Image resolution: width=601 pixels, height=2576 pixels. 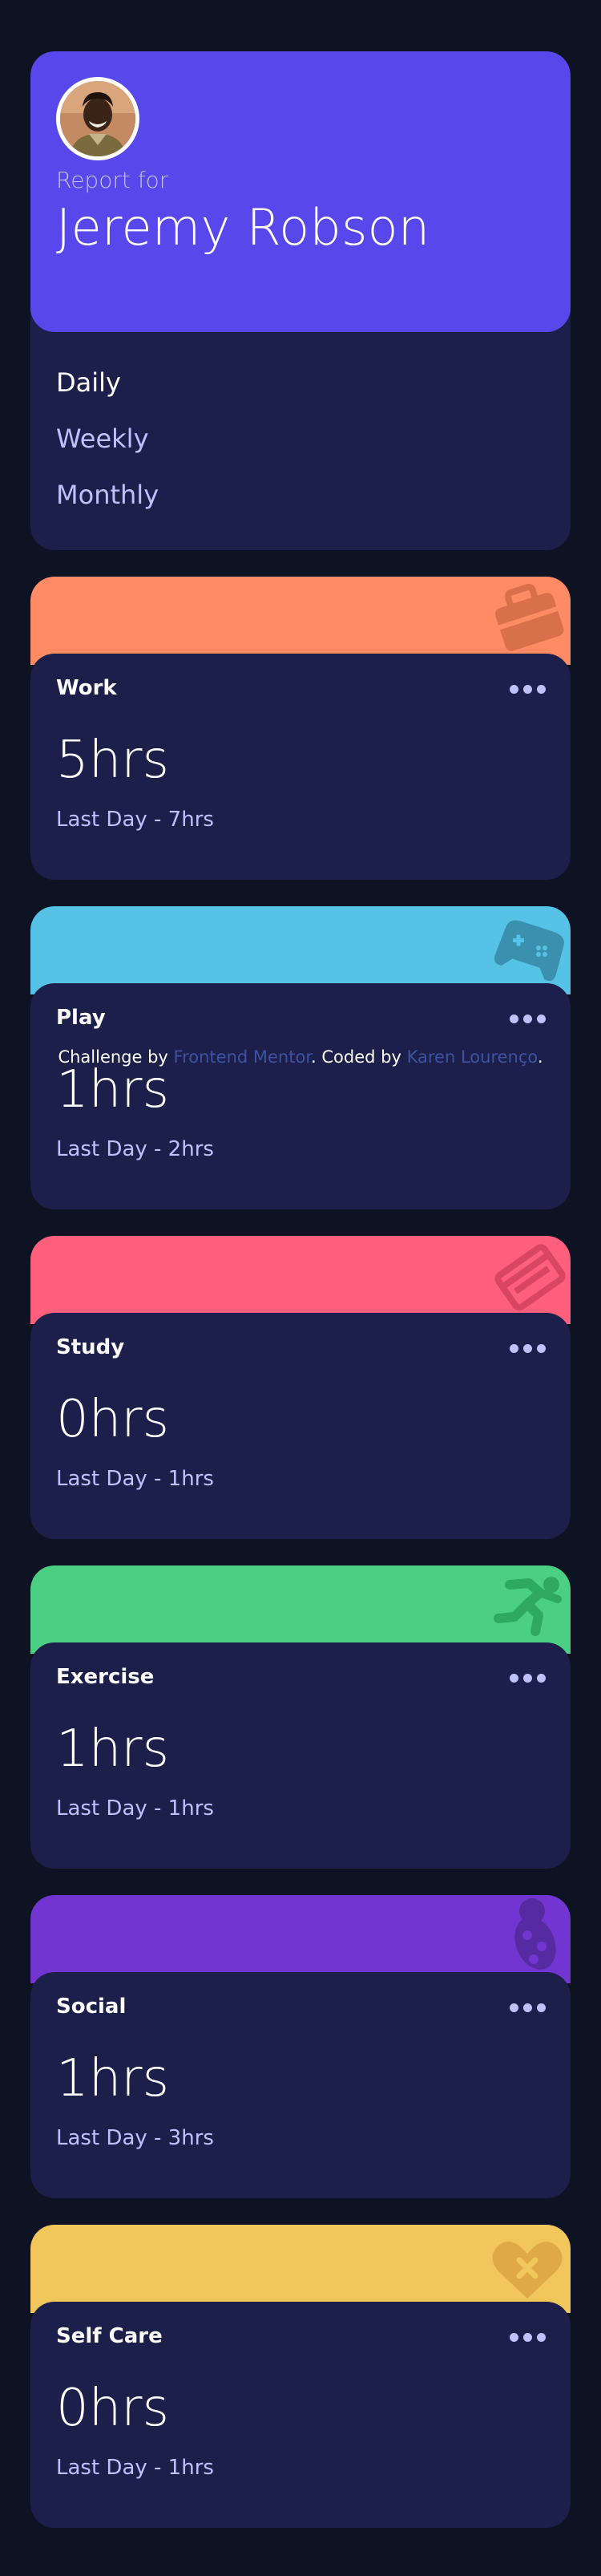 What do you see at coordinates (300, 383) in the screenshot?
I see `period-daily: Daily` at bounding box center [300, 383].